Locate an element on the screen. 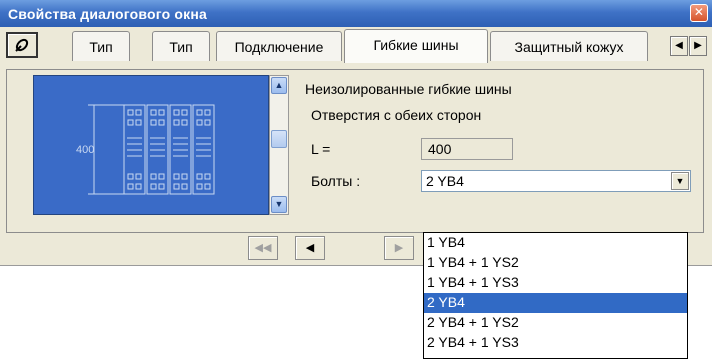  length-label: L = is located at coordinates (321, 149).